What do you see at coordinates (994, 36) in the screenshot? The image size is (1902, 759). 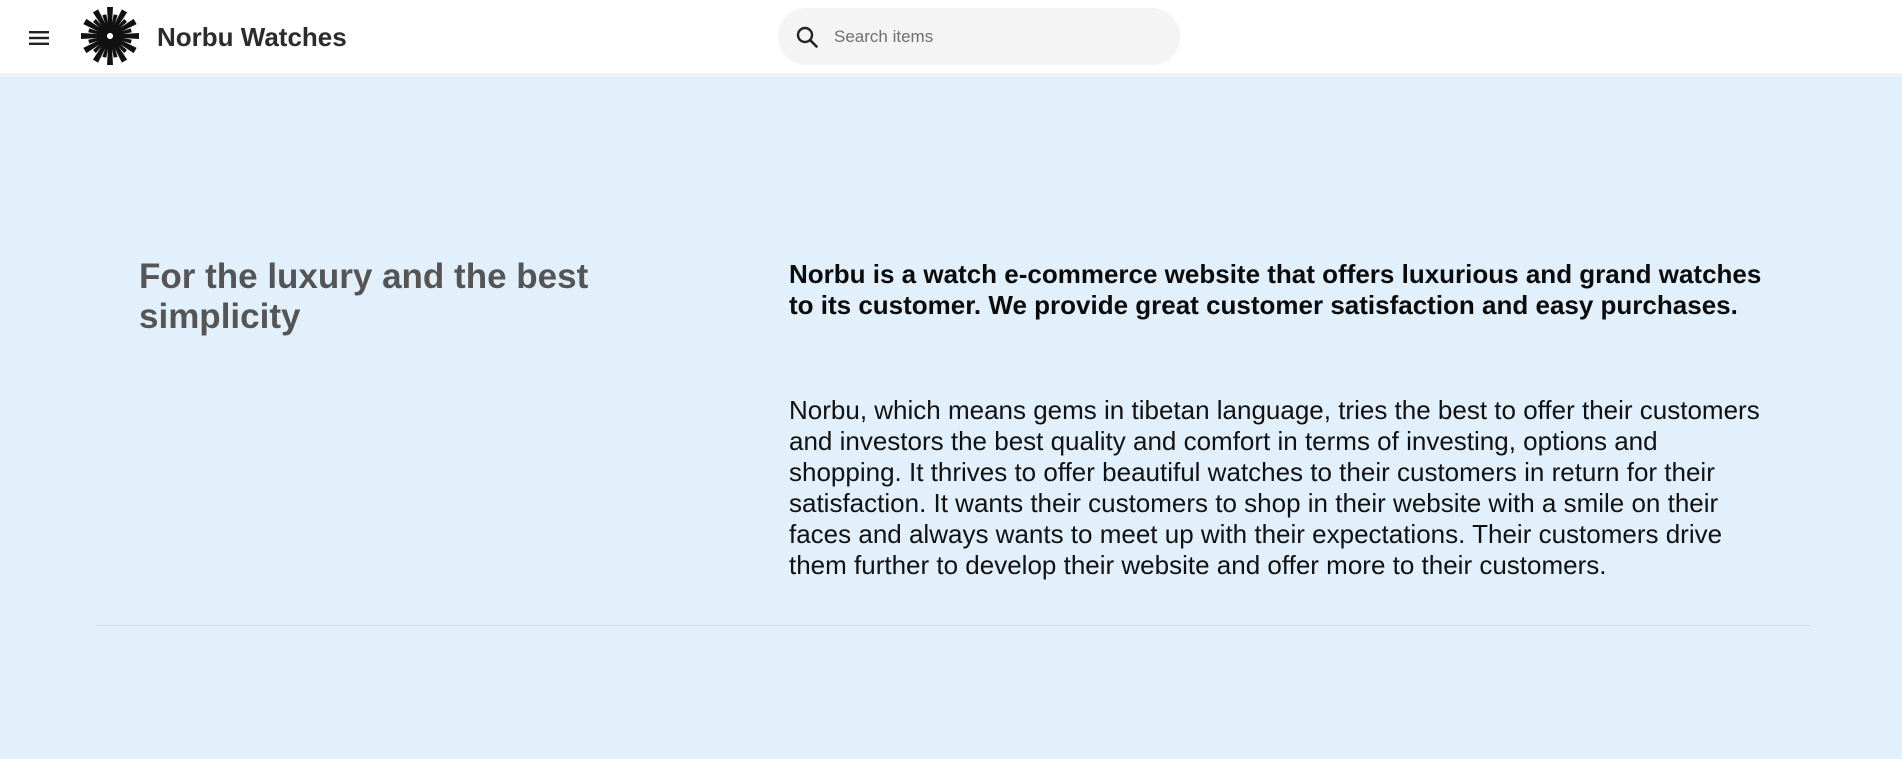 I see `search-input` at bounding box center [994, 36].